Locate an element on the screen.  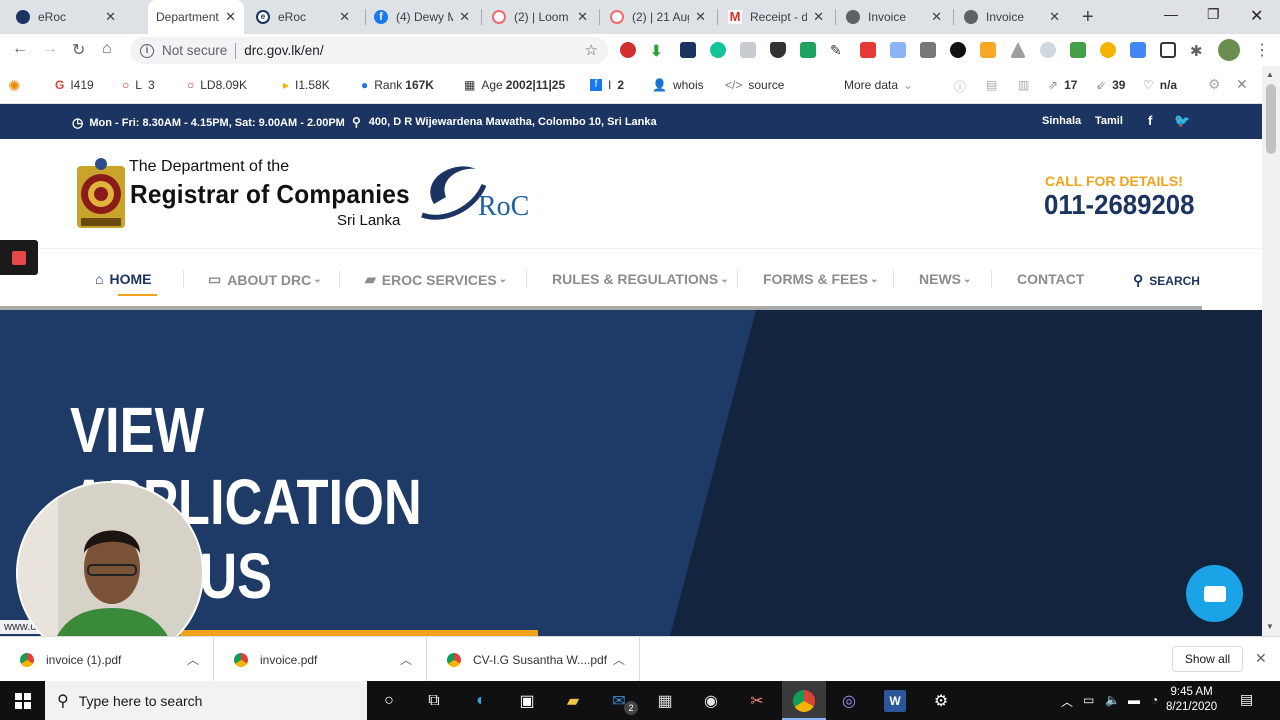
sheets-icon is located at coordinates (808, 50).